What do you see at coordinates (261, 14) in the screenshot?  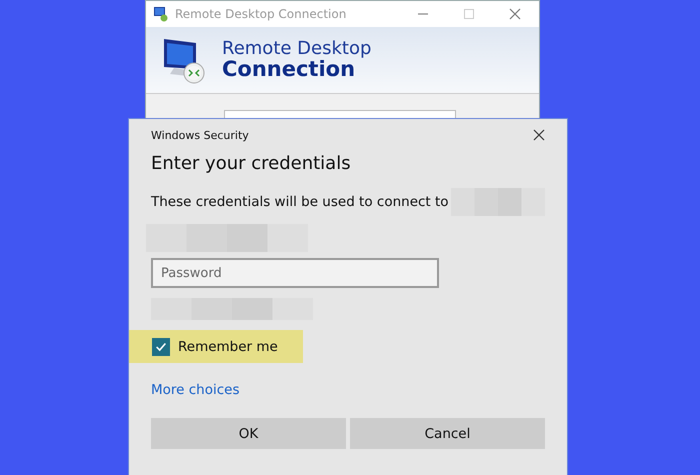 I see `window-title: Remote Desktop Connection` at bounding box center [261, 14].